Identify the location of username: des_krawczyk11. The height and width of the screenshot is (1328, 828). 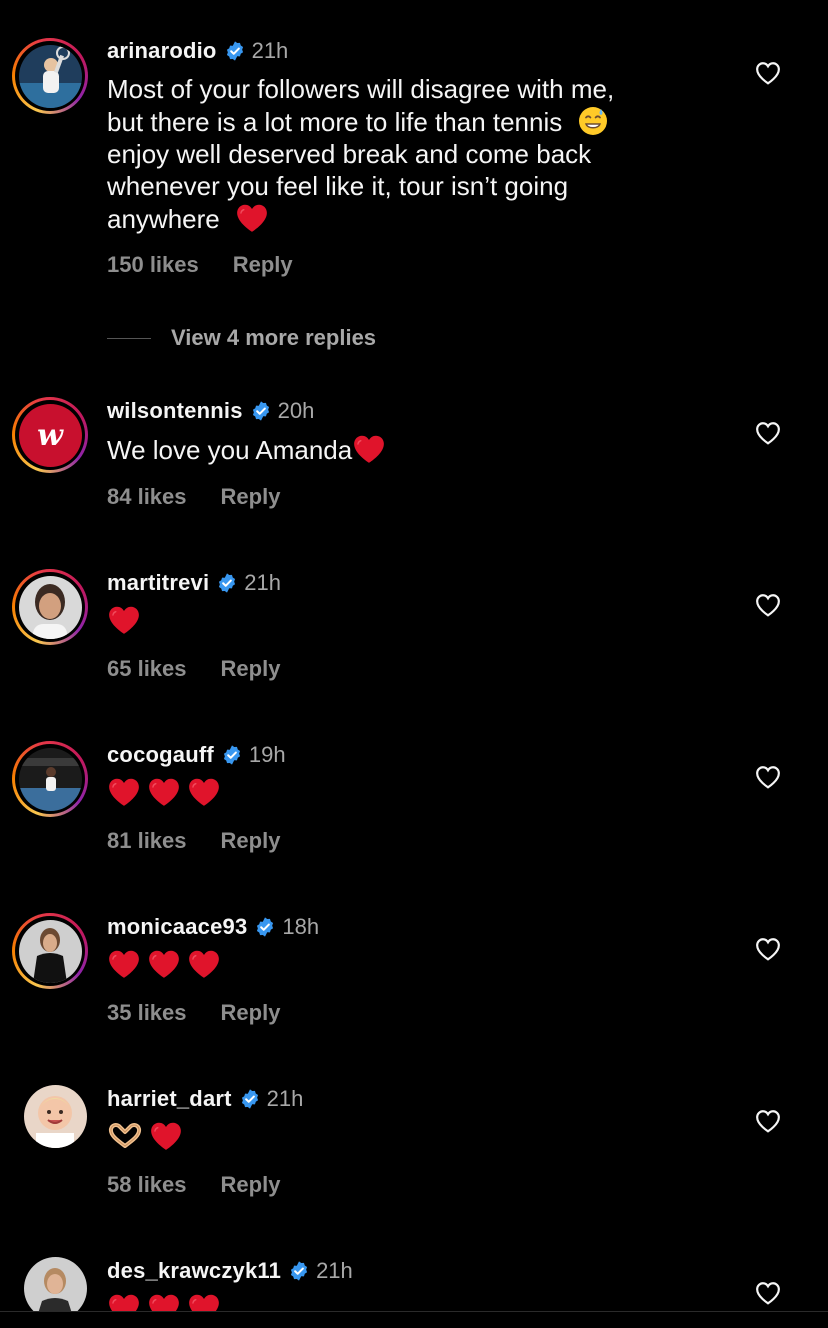
(194, 1271).